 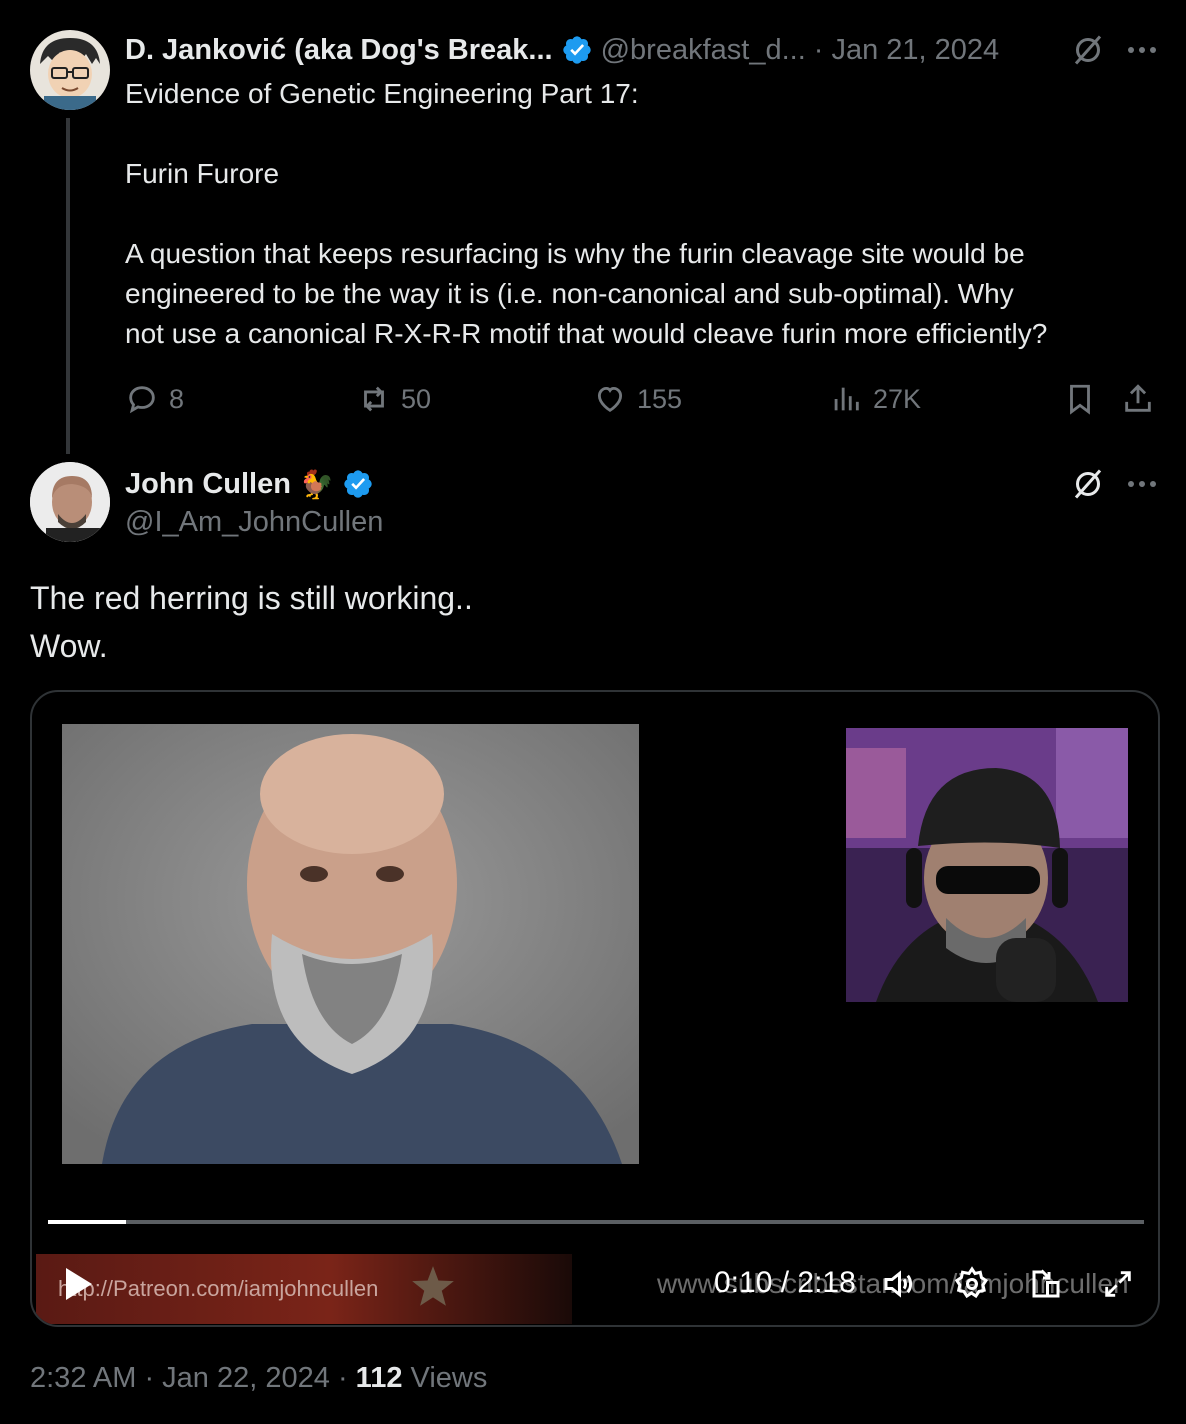 I want to click on views-count: 27K, so click(x=897, y=398).